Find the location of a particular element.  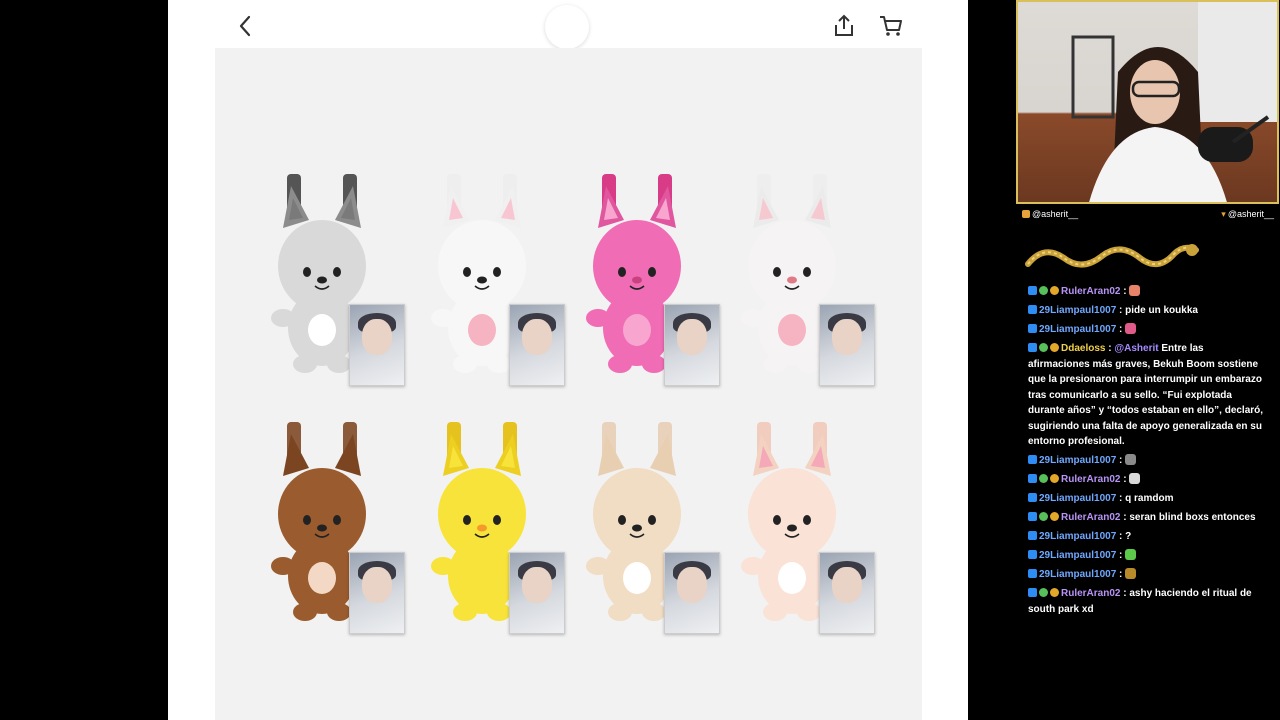

product-plush-chick is located at coordinates (497, 526).